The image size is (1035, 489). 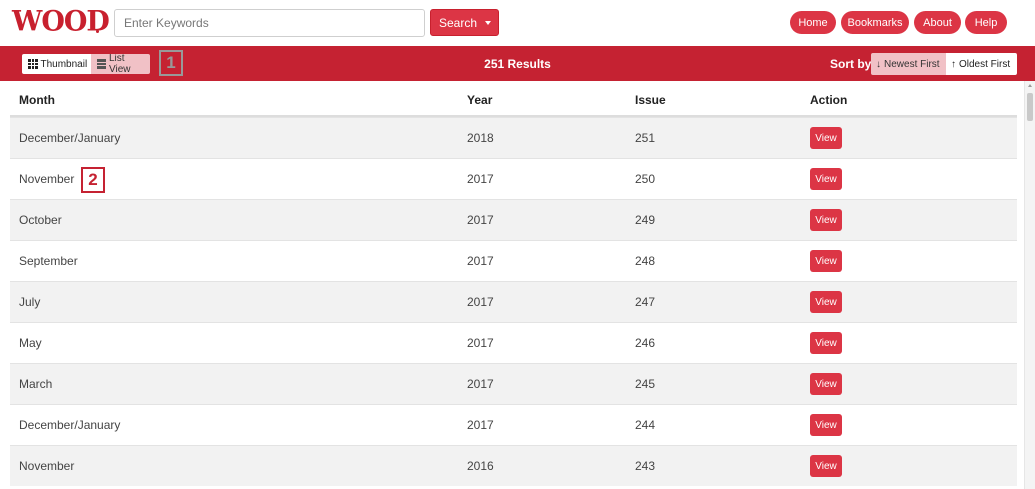 What do you see at coordinates (513, 219) in the screenshot?
I see `table-row: October 2017 249 View` at bounding box center [513, 219].